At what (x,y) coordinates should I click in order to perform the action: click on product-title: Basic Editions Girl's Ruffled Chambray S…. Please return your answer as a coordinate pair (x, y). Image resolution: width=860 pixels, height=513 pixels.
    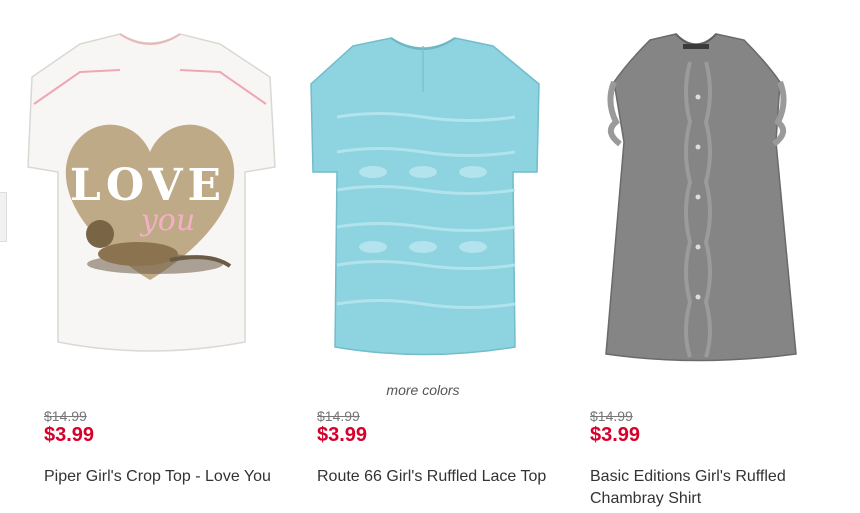
    Looking at the image, I should click on (705, 488).